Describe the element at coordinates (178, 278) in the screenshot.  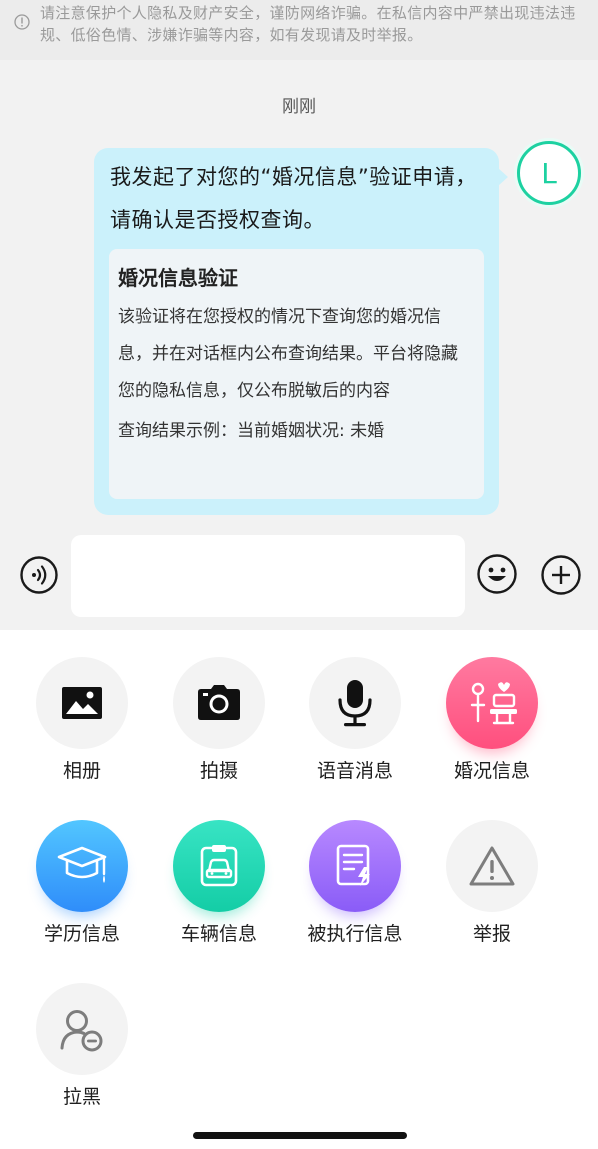
I see `card-title: 婚况信息验证` at that location.